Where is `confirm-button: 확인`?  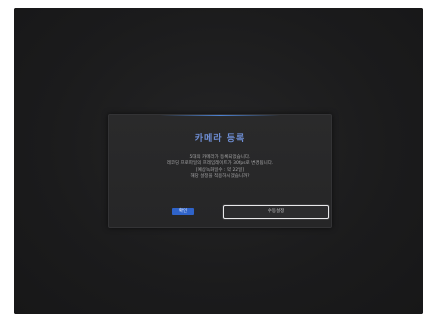
confirm-button: 확인 is located at coordinates (183, 211).